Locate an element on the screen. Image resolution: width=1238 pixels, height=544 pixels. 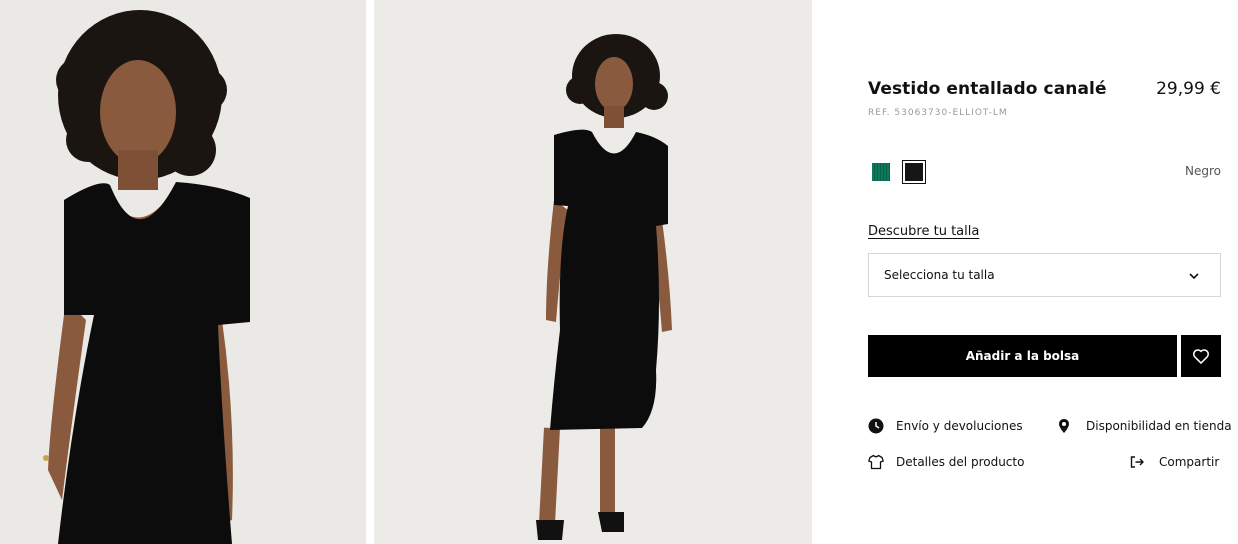
product-details-label: Detalles del producto is located at coordinates (960, 462).